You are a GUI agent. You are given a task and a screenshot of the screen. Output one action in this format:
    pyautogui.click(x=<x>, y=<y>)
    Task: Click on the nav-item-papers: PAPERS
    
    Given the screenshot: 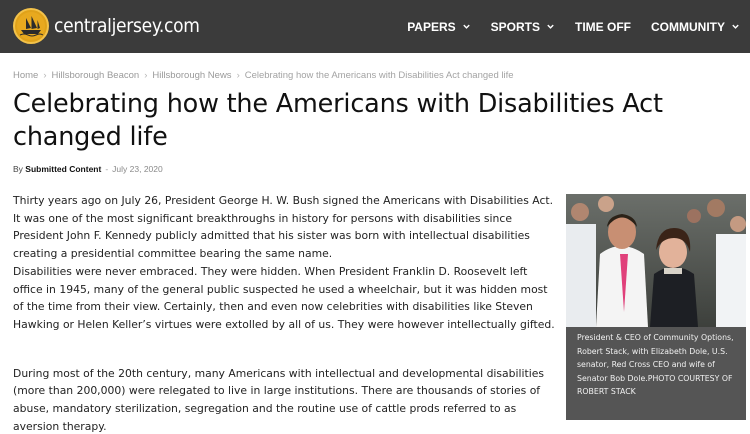 What is the action you would take?
    pyautogui.click(x=438, y=27)
    